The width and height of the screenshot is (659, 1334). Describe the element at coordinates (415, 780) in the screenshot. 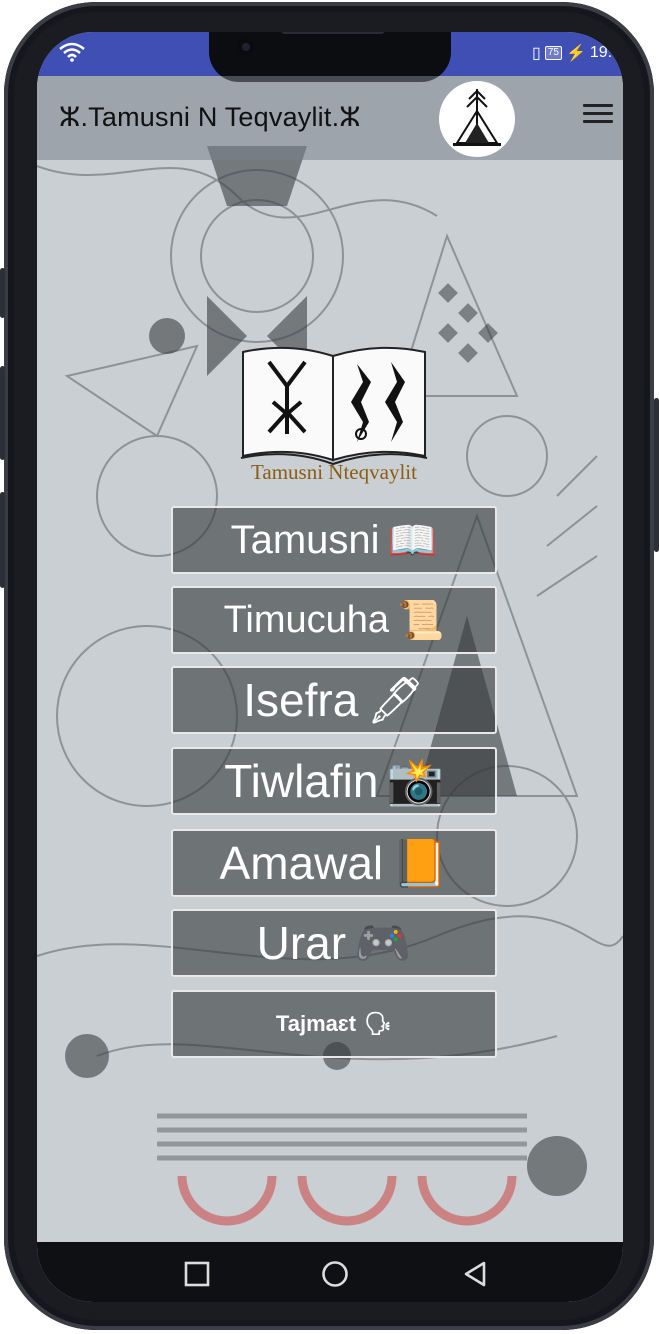

I see `camera-flash-icon: 📸` at that location.